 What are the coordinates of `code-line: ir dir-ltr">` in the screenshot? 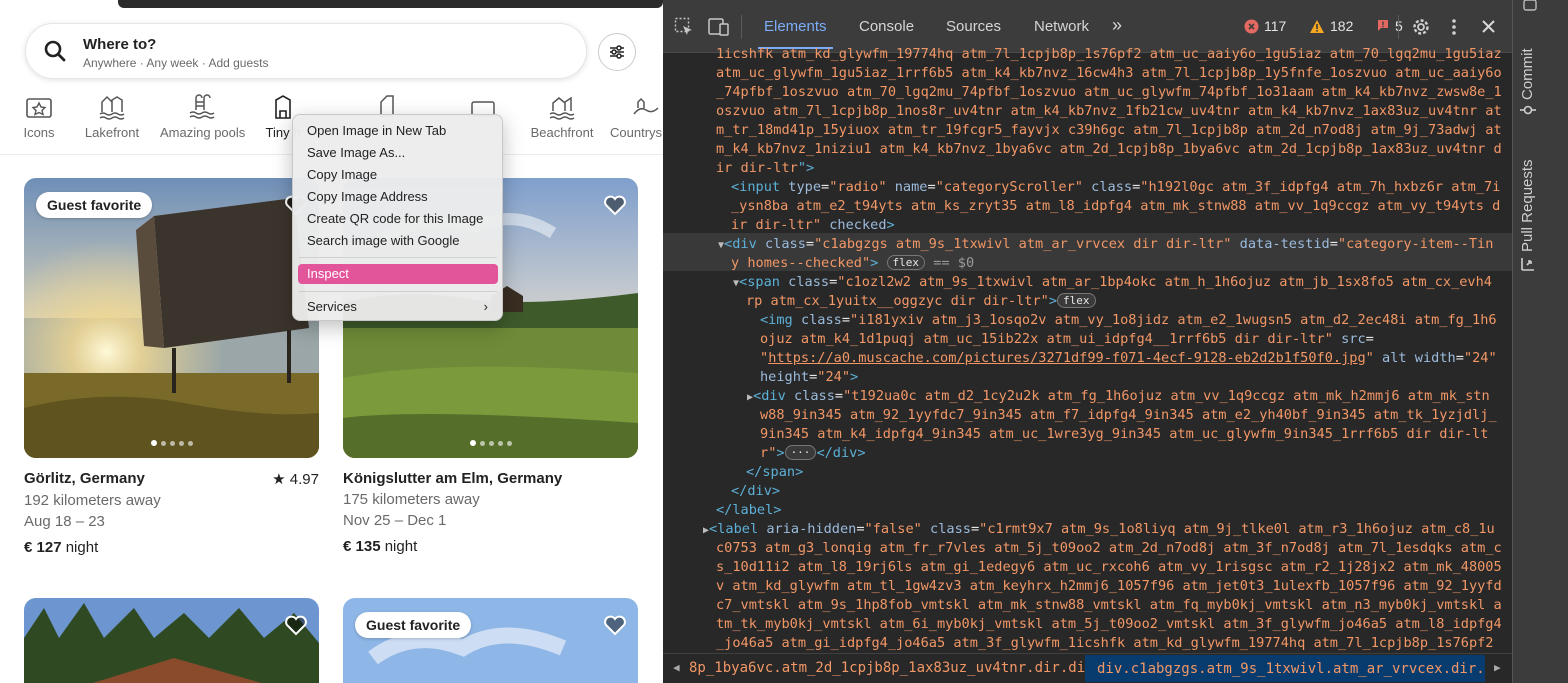 It's located at (765, 168).